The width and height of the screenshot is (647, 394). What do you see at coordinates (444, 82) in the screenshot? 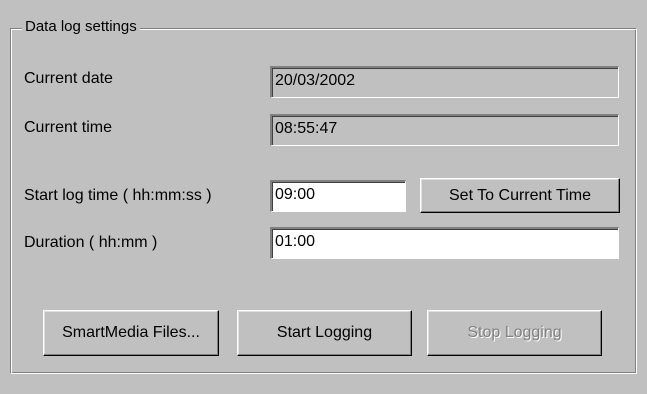
I see `current-date-field: 20/03/2002` at bounding box center [444, 82].